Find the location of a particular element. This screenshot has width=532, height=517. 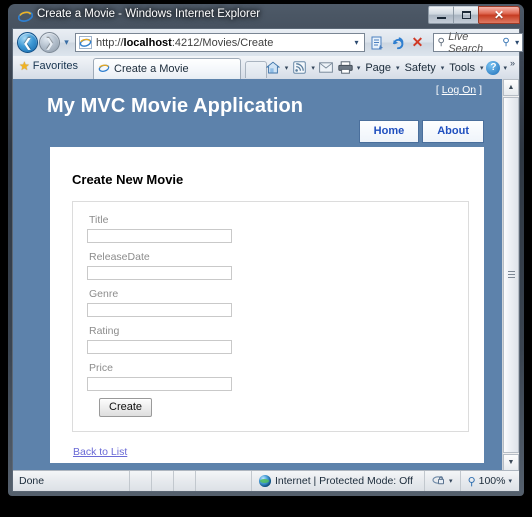

label-genre: Genre is located at coordinates (104, 294).